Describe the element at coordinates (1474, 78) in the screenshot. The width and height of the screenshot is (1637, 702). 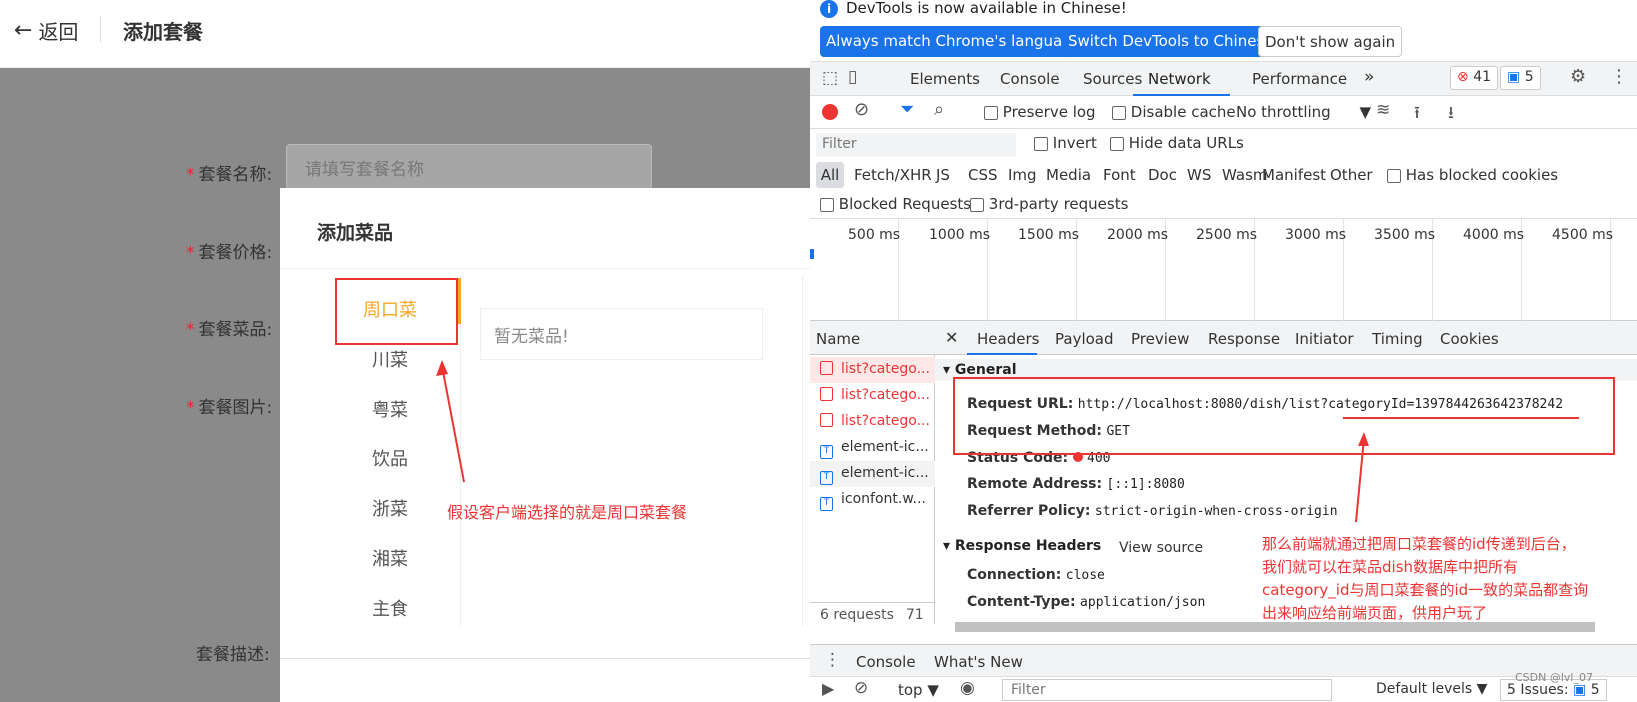
I see `error-badge: ⊗ 41` at that location.